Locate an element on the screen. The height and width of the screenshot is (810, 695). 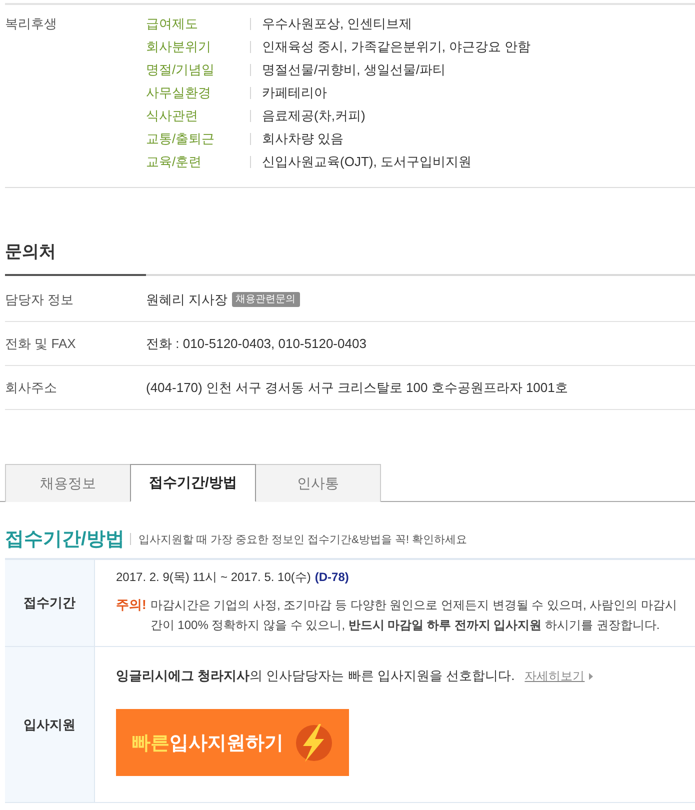
benefit-label: 교육/훈련 is located at coordinates (174, 161).